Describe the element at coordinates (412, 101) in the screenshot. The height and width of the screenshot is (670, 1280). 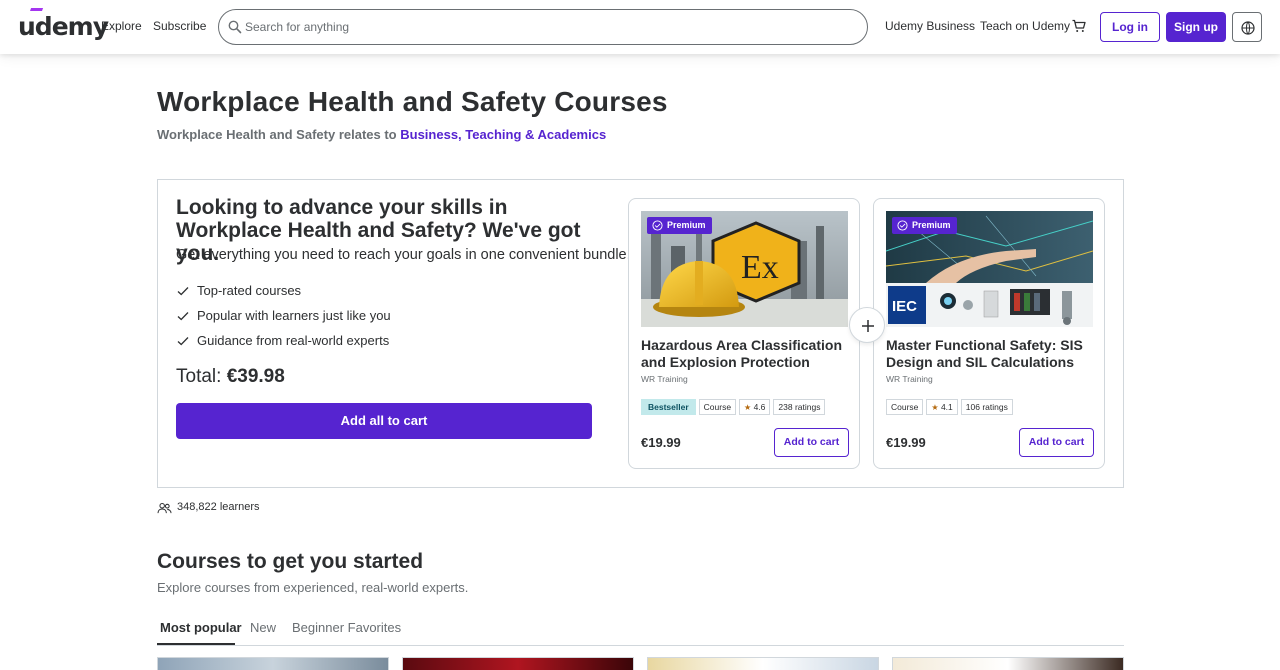
I see `page-title: Workplace Health and Safety Courses` at that location.